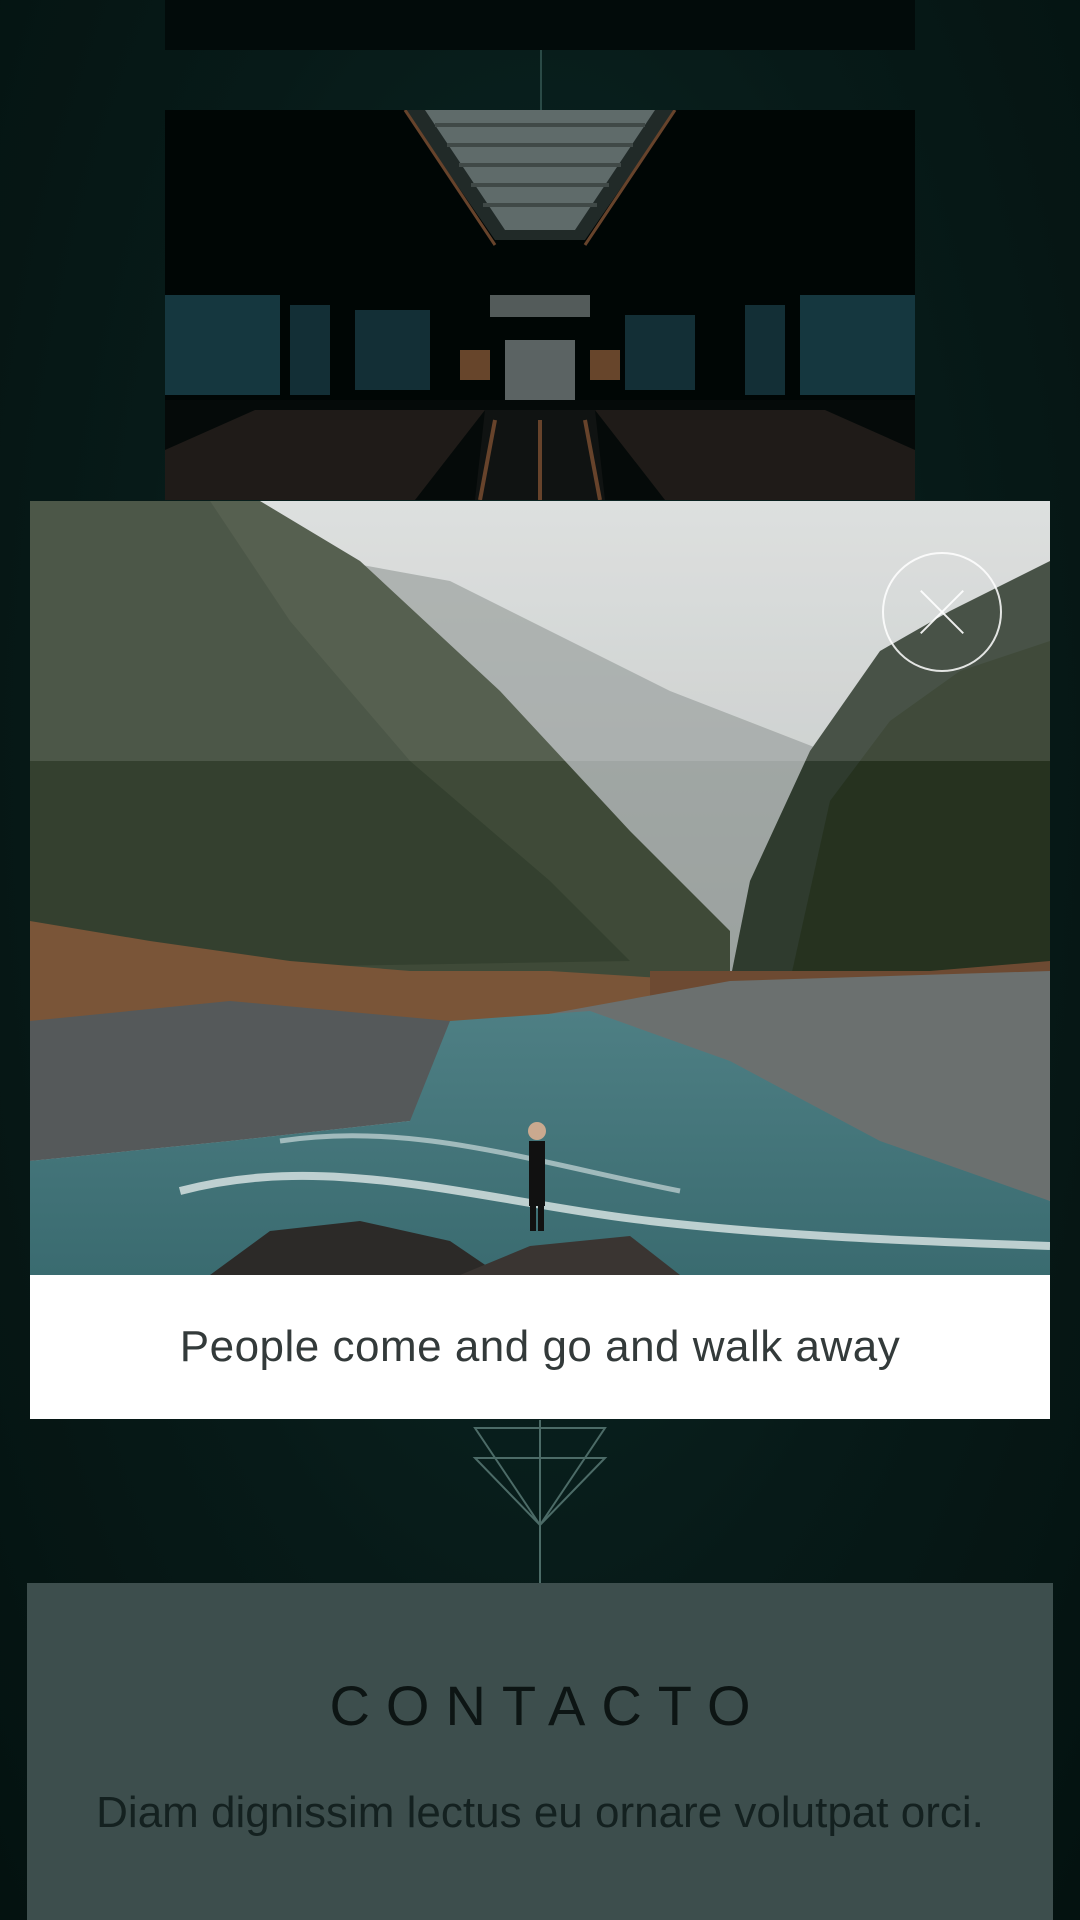  Describe the element at coordinates (541, 80) in the screenshot. I see `connector-line-top` at that location.